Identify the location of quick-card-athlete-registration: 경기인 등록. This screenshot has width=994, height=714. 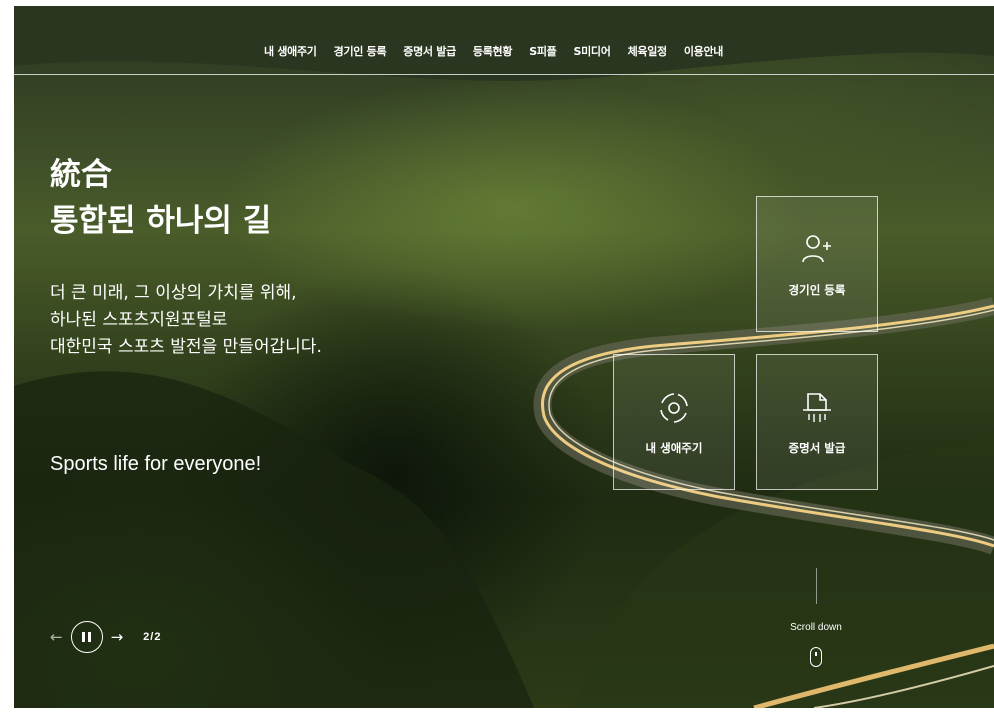
(817, 264).